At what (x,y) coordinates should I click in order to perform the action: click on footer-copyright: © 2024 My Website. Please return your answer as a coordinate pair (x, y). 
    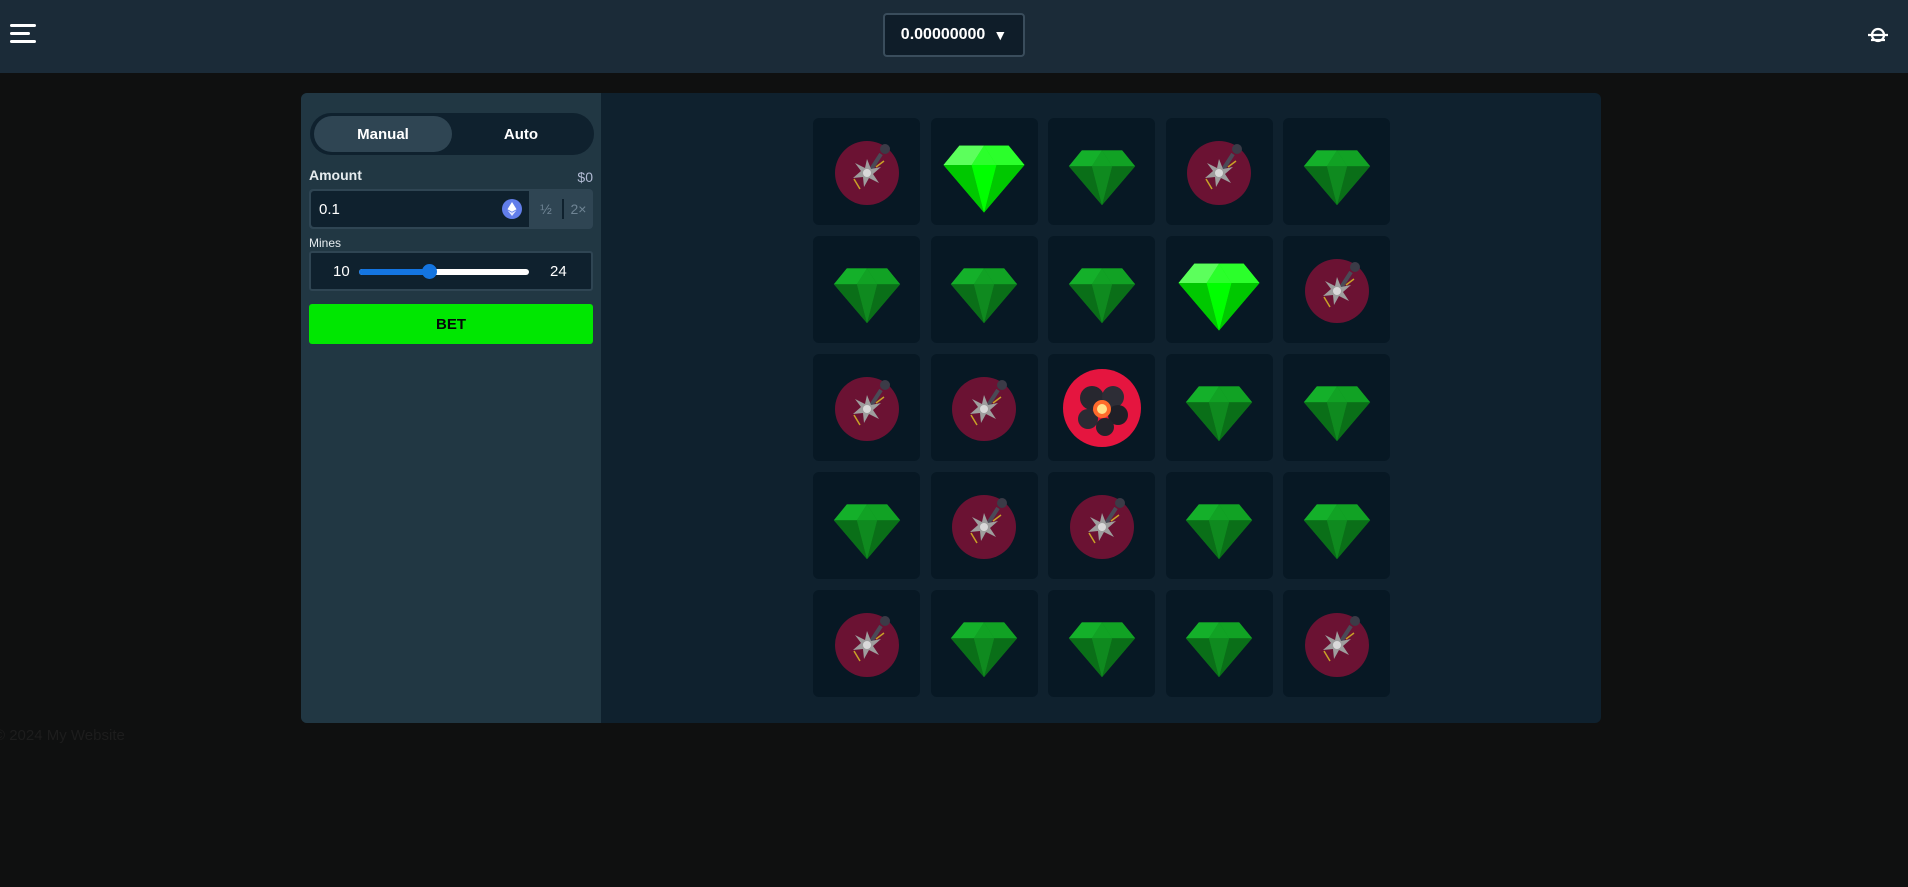
    Looking at the image, I should click on (62, 735).